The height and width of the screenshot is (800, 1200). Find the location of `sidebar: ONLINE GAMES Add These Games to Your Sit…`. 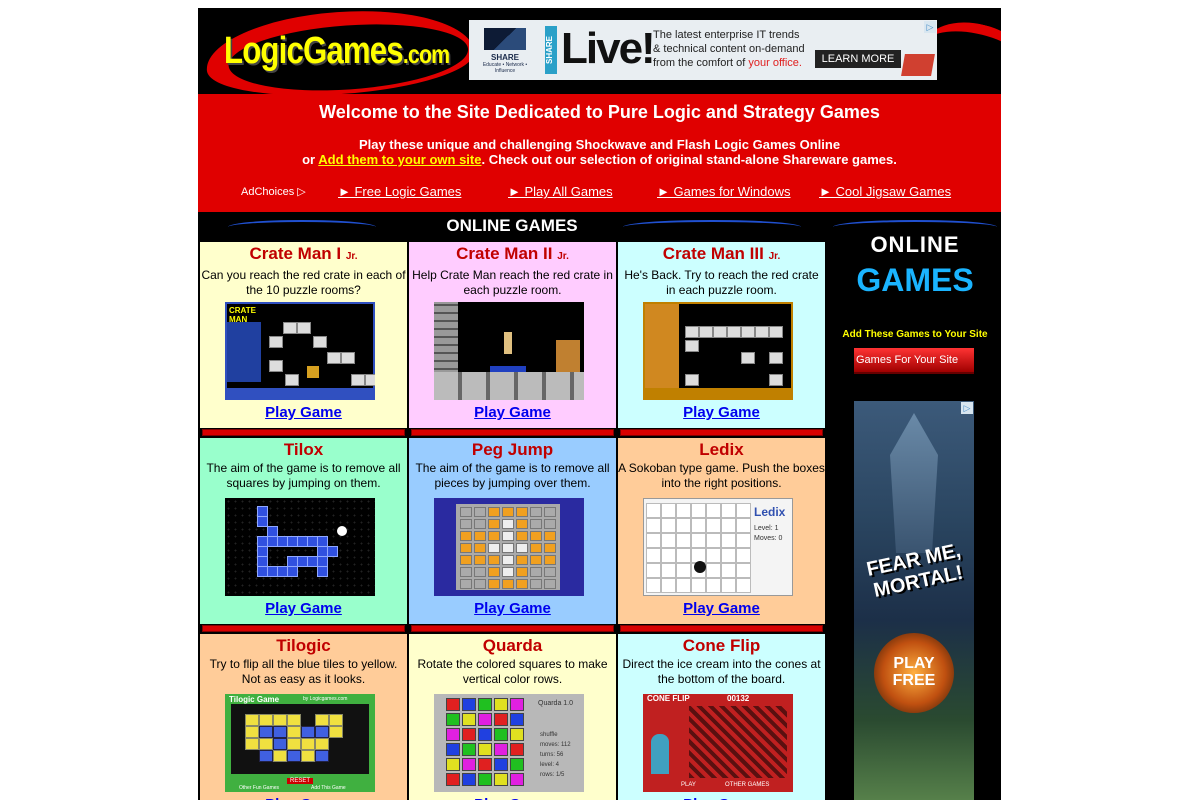

sidebar: ONLINE GAMES Add These Games to Your Sit… is located at coordinates (915, 506).